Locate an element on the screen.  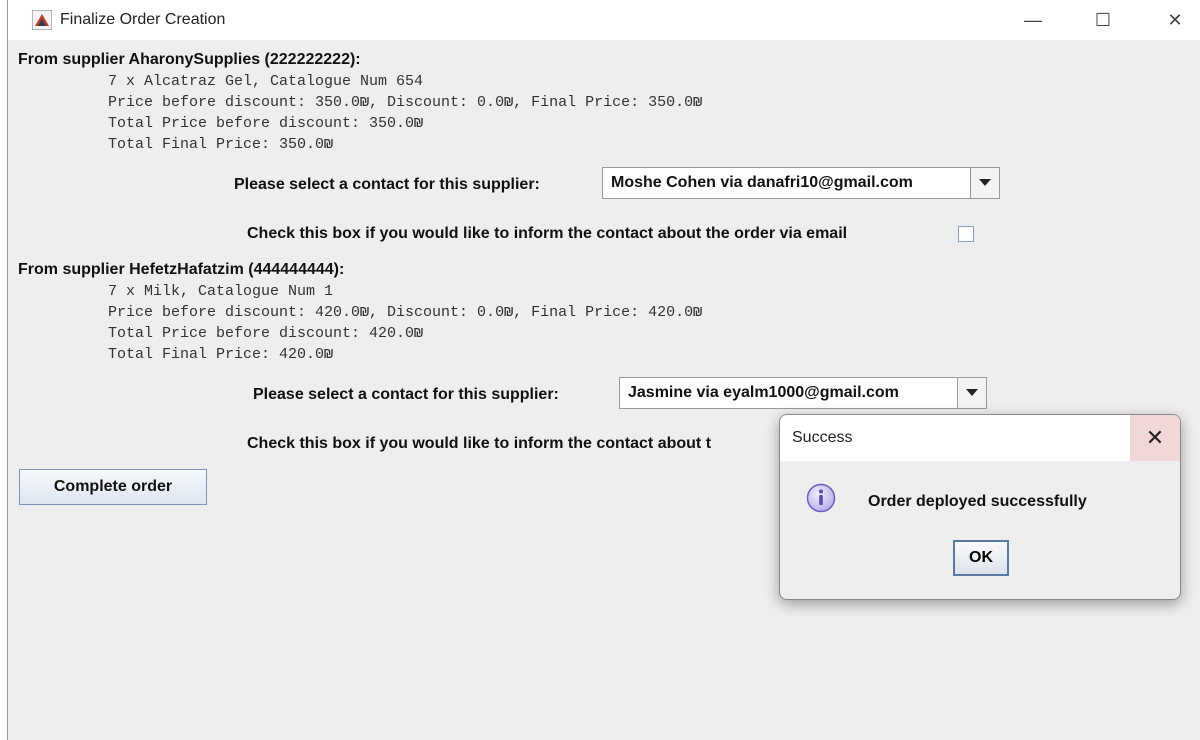
ok-button: OK is located at coordinates (981, 558).